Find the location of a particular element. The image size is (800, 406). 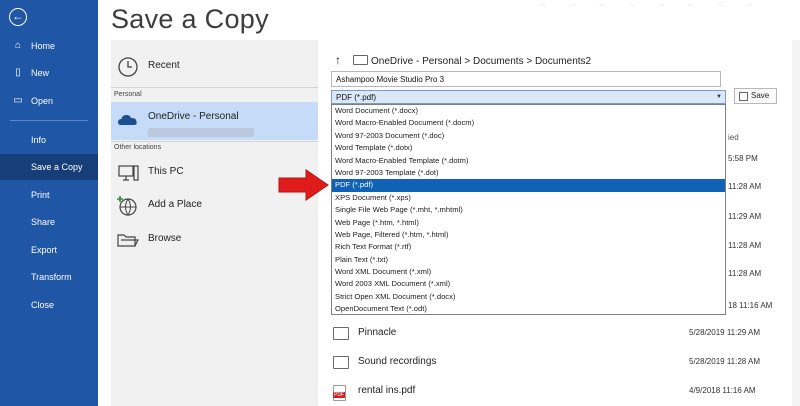

location-browse: Browse is located at coordinates (214, 240).